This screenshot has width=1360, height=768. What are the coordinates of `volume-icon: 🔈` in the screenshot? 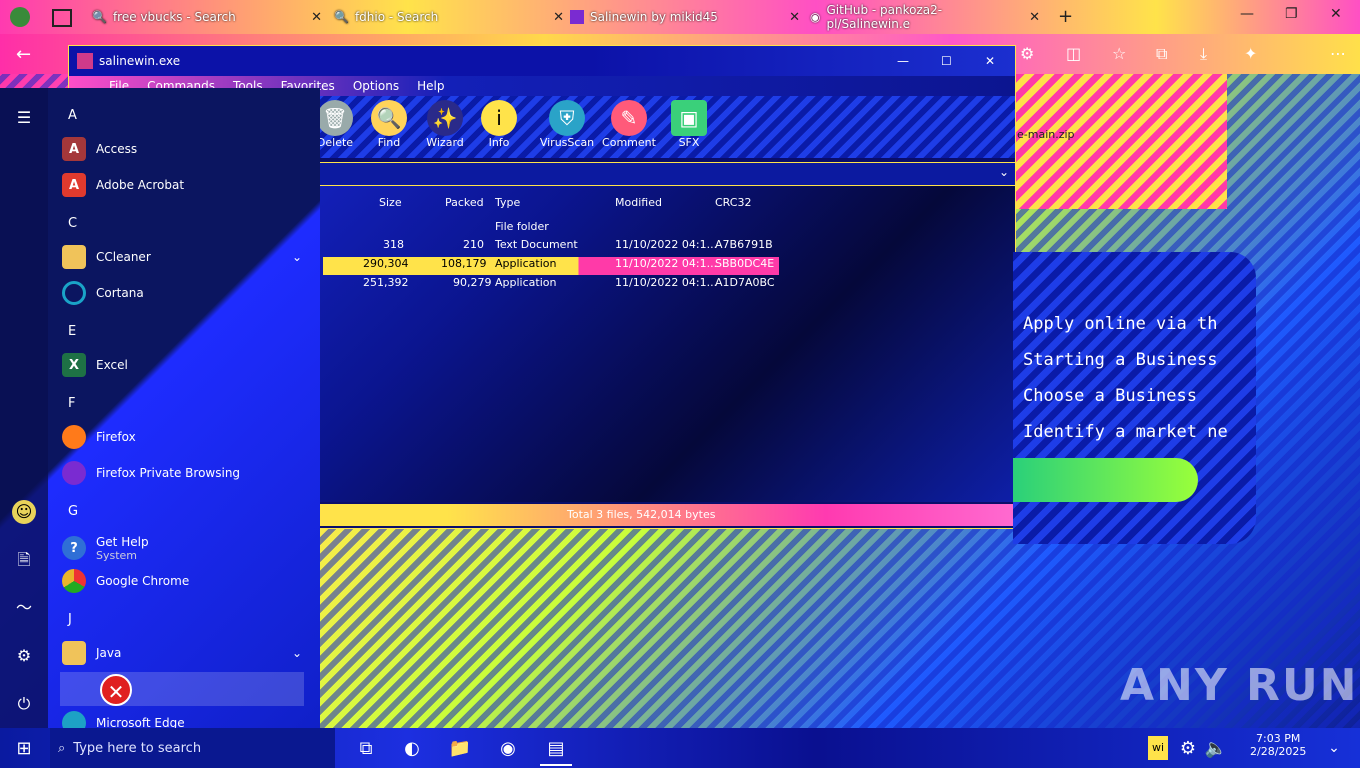 It's located at (1216, 748).